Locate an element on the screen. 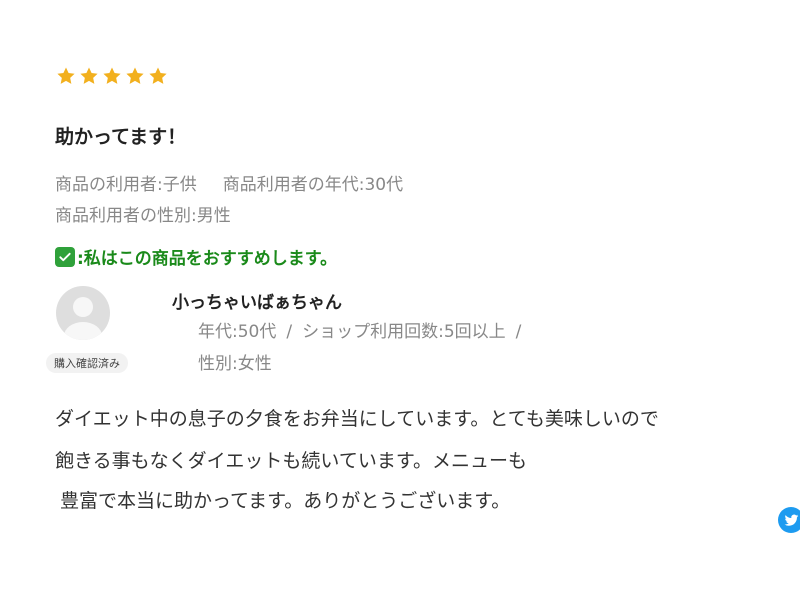 This screenshot has height=600, width=800. twitter-icon is located at coordinates (791, 520).